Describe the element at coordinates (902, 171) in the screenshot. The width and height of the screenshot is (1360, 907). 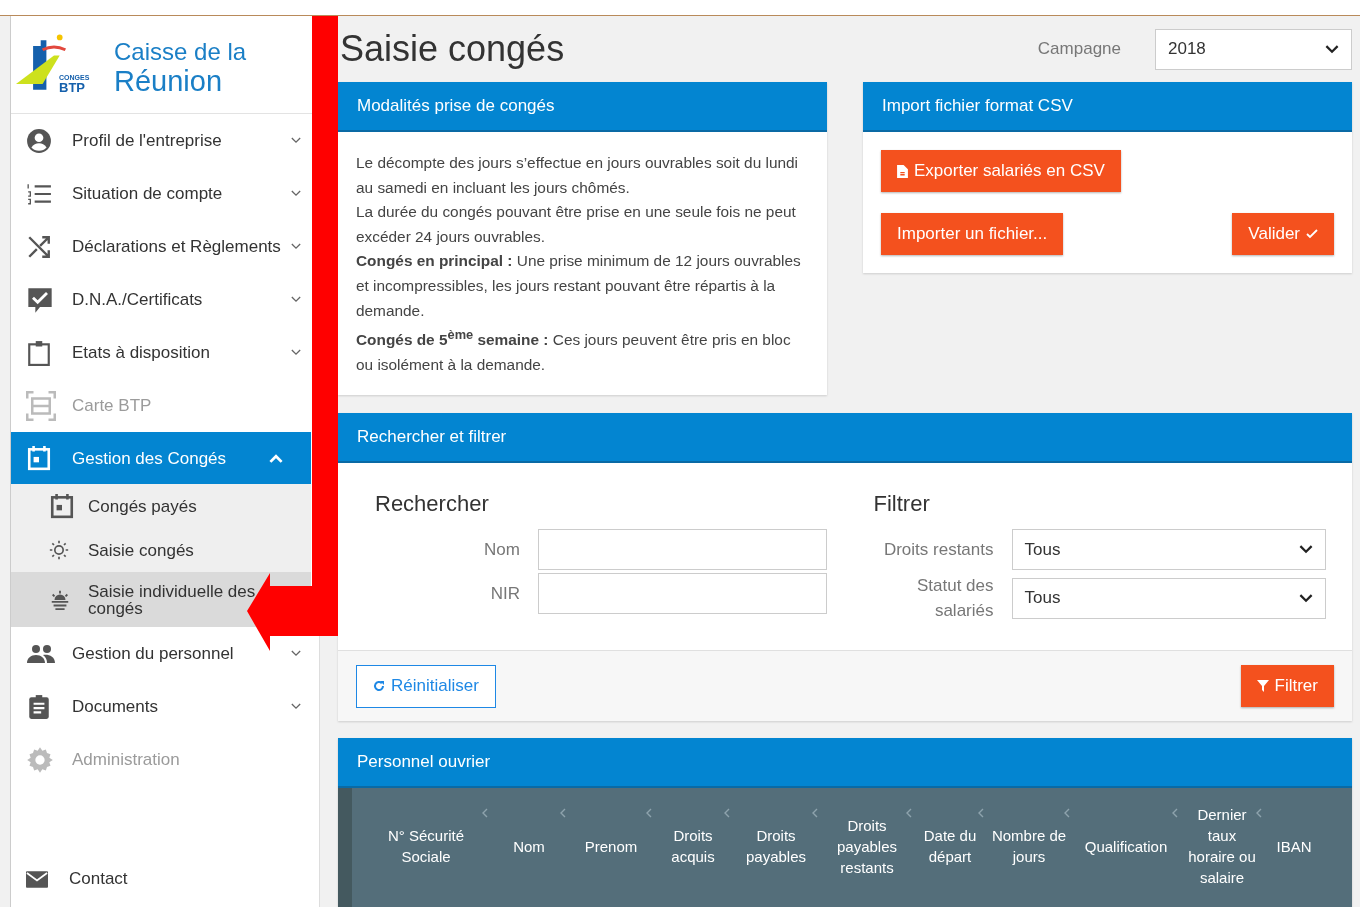
I see `file-icon` at that location.